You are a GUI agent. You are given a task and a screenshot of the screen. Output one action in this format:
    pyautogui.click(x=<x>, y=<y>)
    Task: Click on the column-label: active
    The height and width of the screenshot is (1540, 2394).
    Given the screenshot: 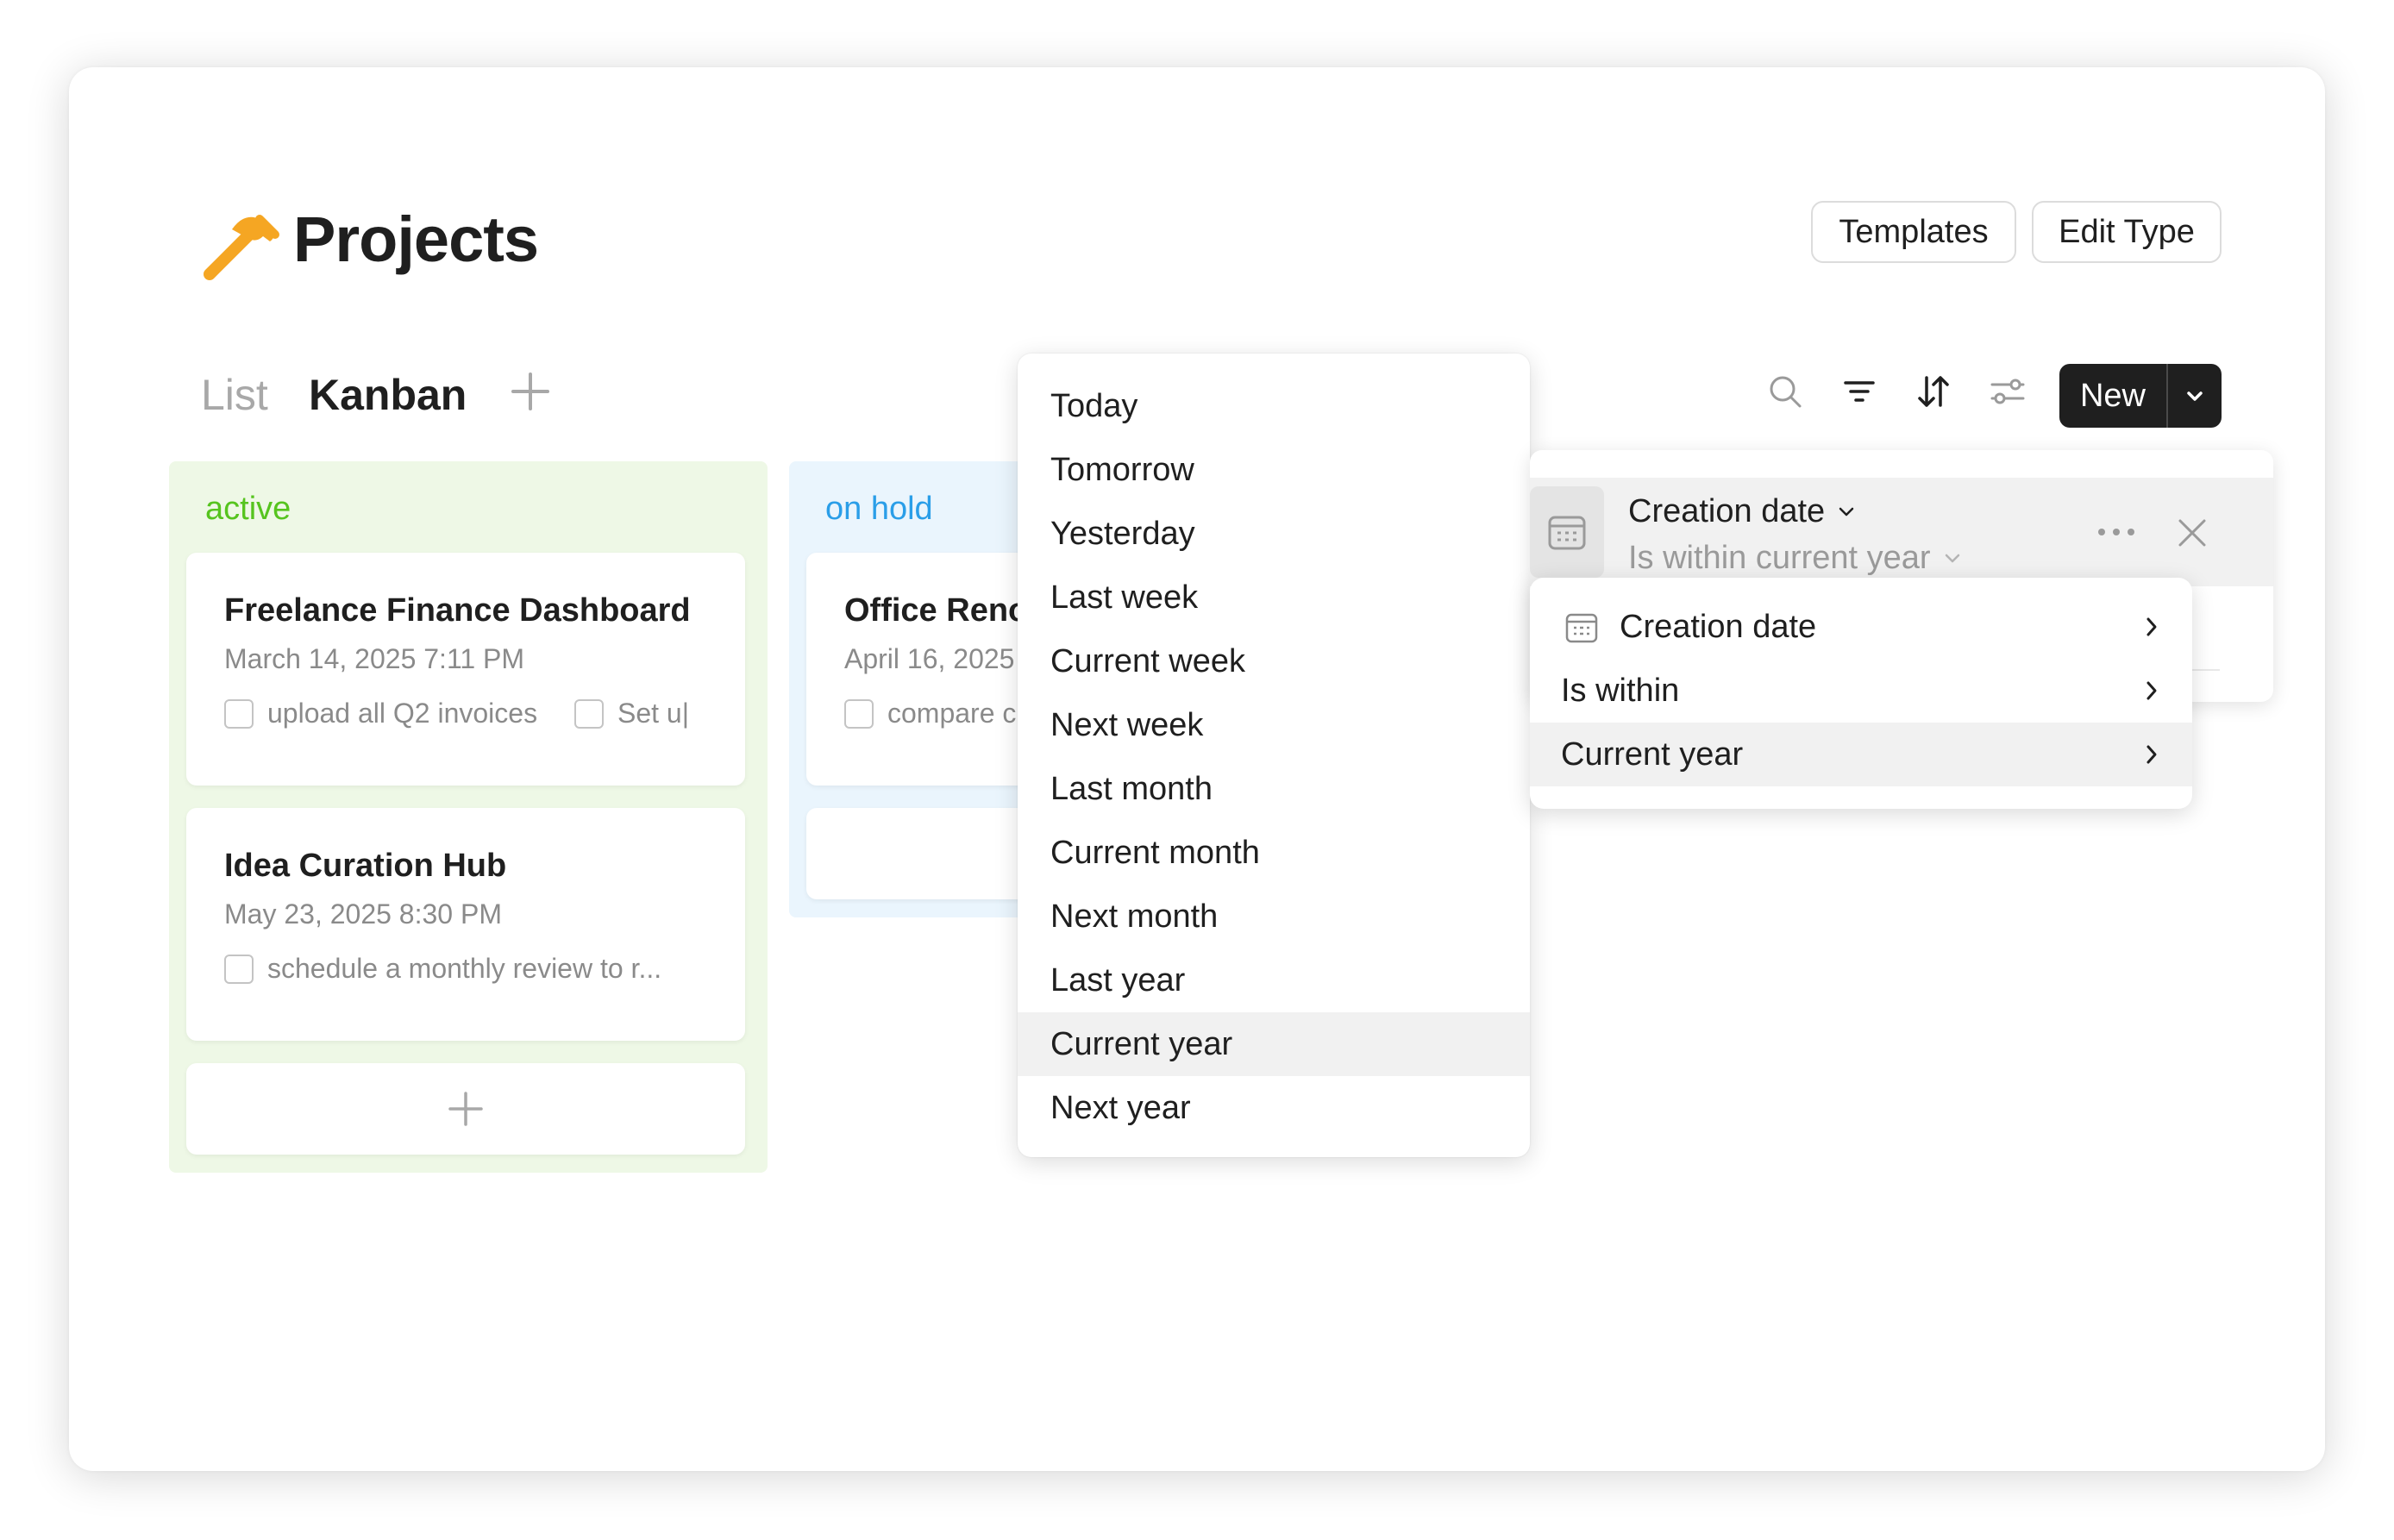 What is the action you would take?
    pyautogui.click(x=248, y=509)
    